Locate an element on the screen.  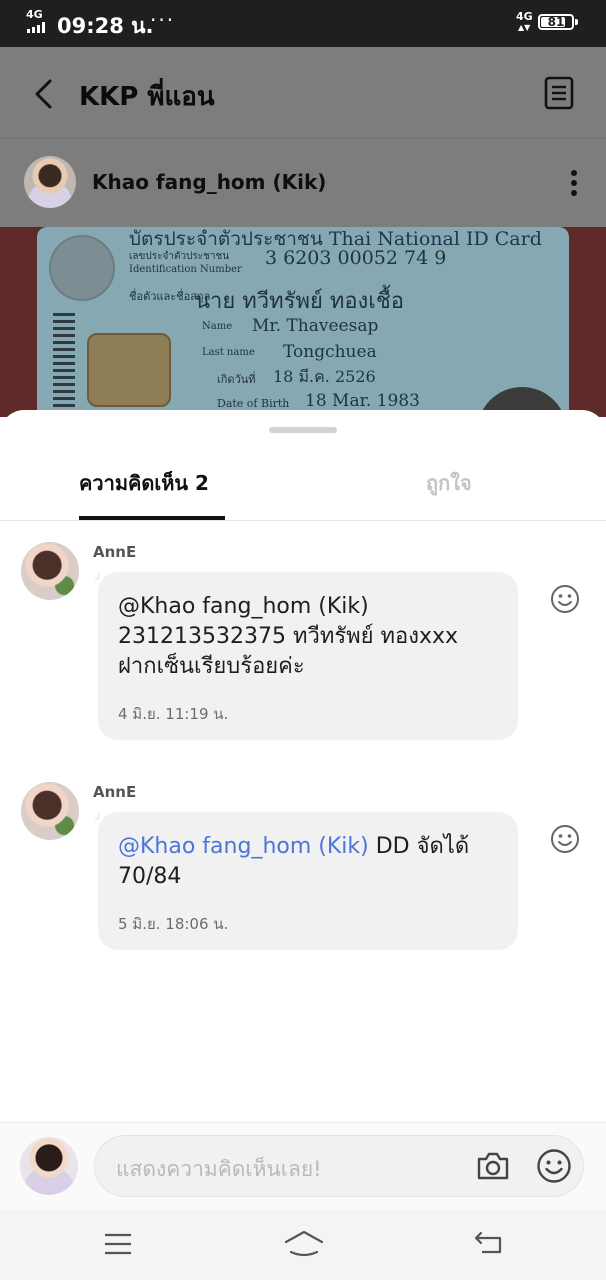
home-icon is located at coordinates (304, 1243).